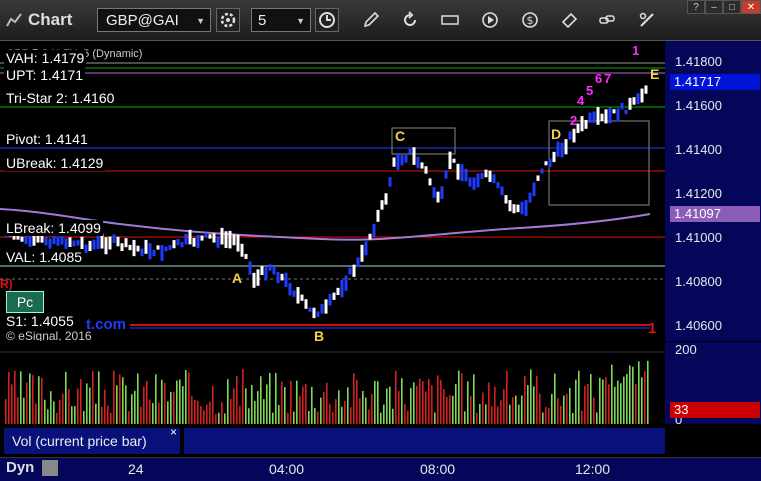  What do you see at coordinates (698, 149) in the screenshot?
I see `price-tick: 1.41400` at bounding box center [698, 149].